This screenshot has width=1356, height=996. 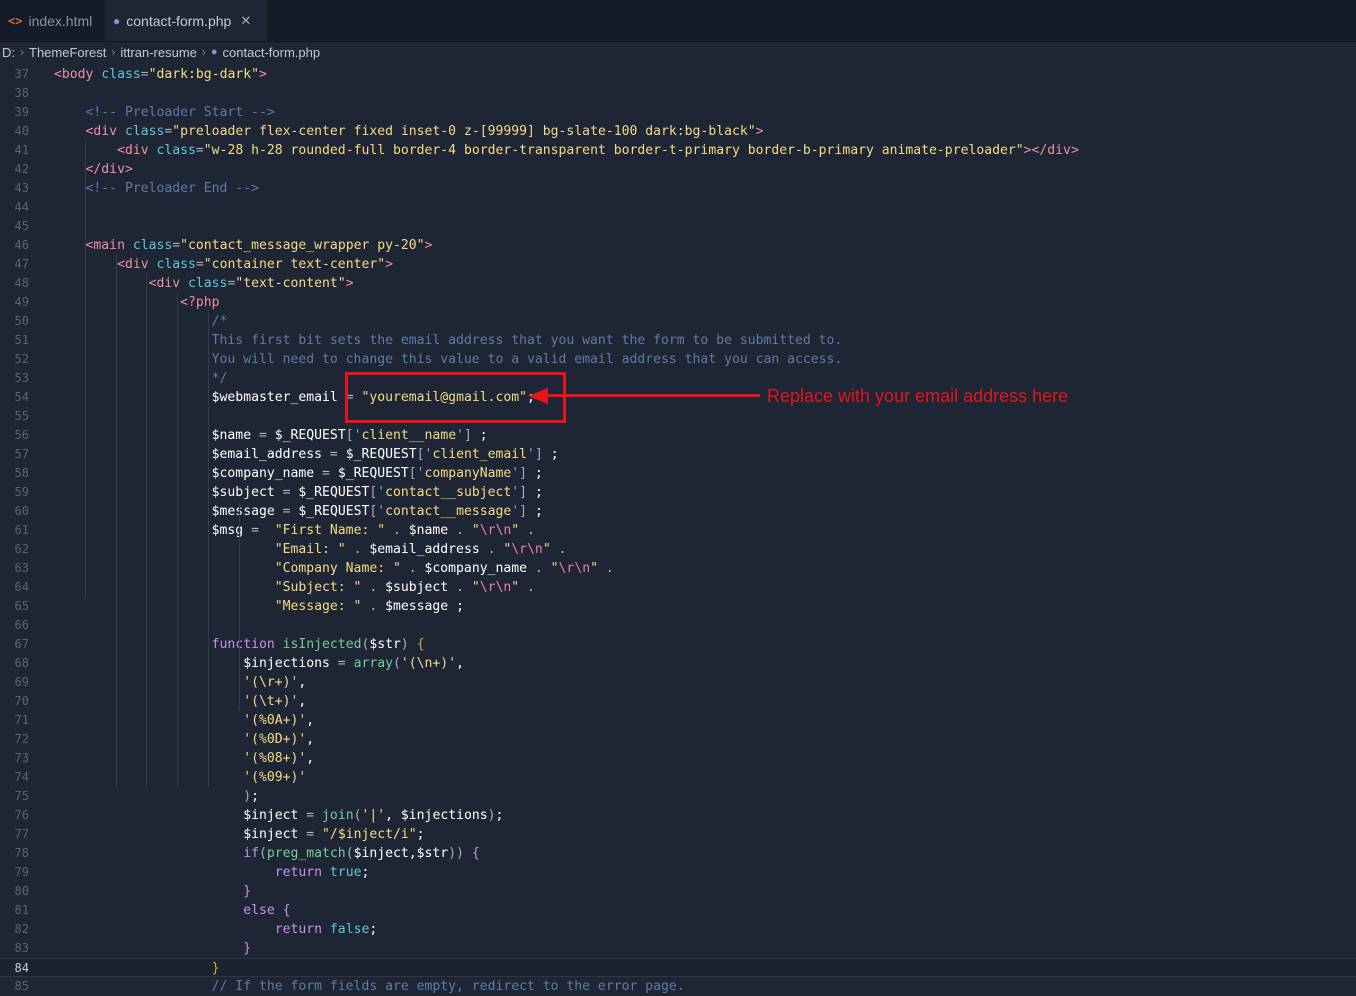 I want to click on code-line: 38, so click(x=678, y=93).